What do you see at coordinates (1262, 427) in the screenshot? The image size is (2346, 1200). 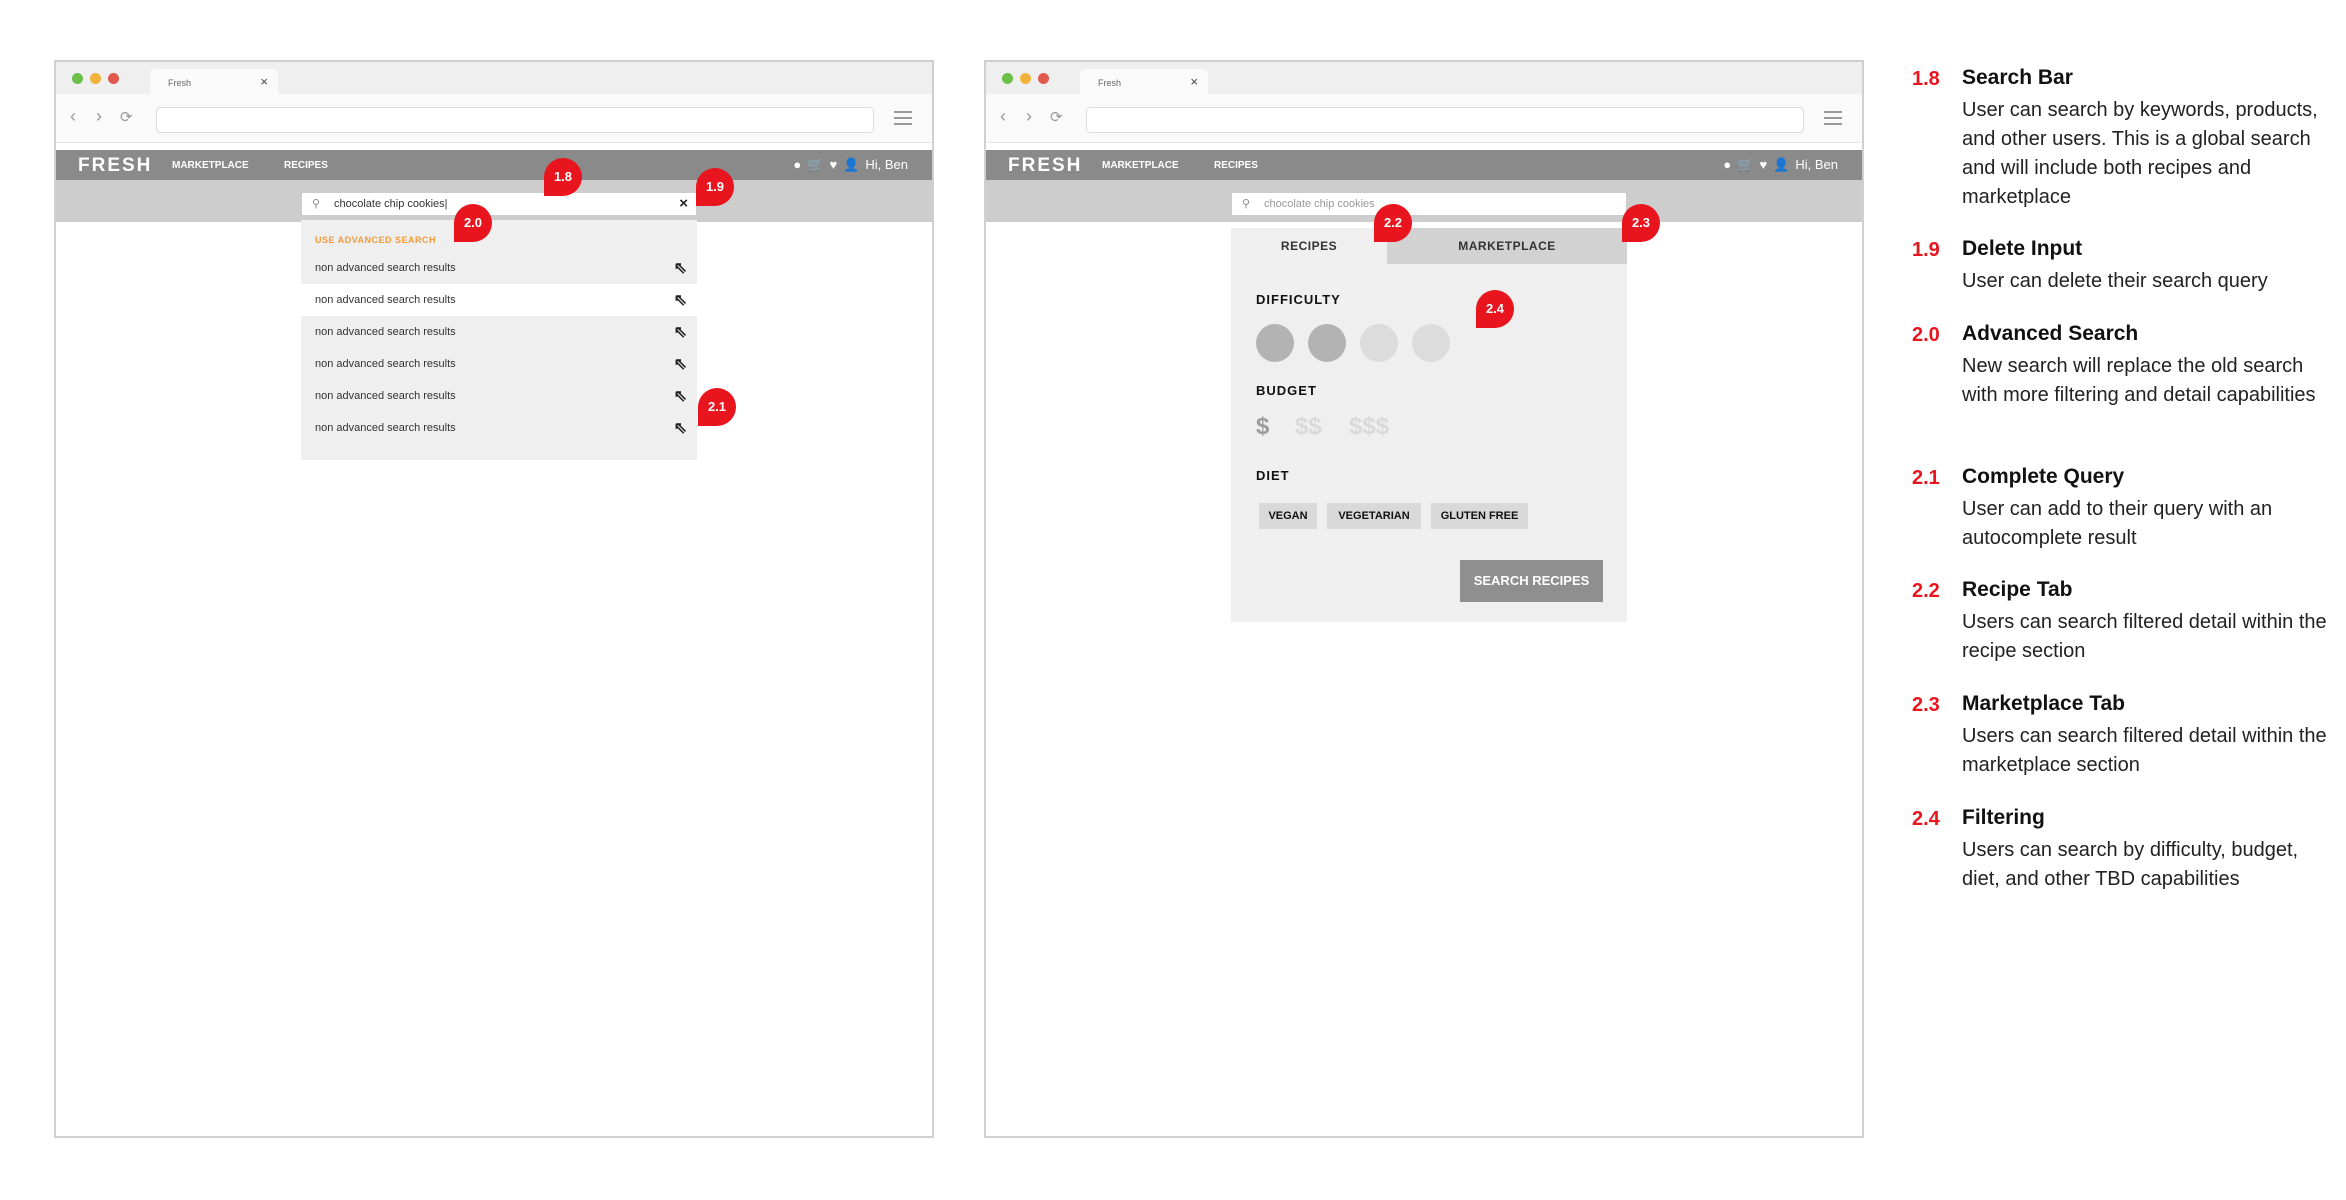 I see `budget-option-low: $` at bounding box center [1262, 427].